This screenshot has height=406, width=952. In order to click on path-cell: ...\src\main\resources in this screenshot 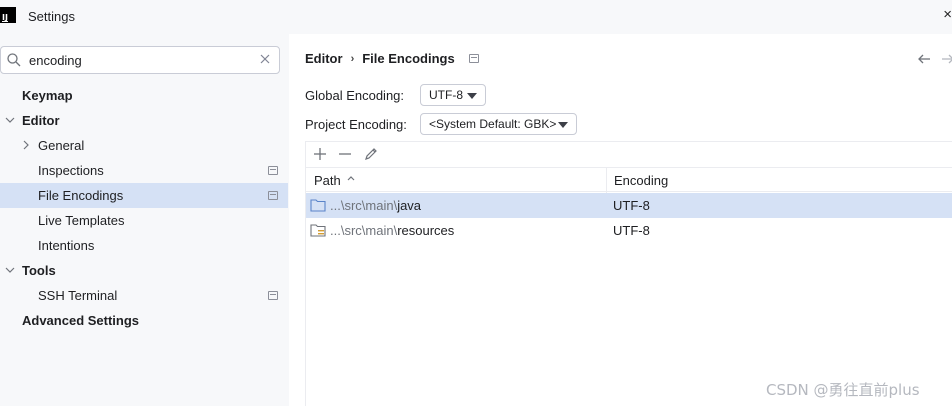, I will do `click(392, 230)`.